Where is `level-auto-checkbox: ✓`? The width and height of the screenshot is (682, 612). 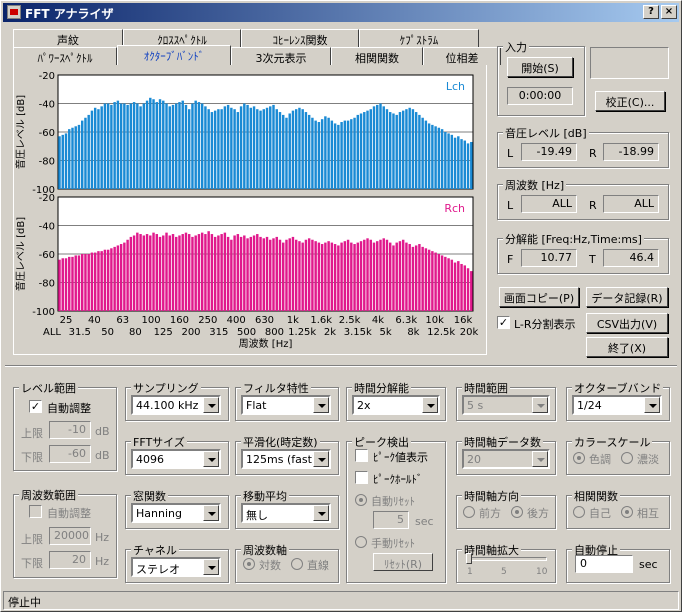
level-auto-checkbox: ✓ is located at coordinates (35, 406).